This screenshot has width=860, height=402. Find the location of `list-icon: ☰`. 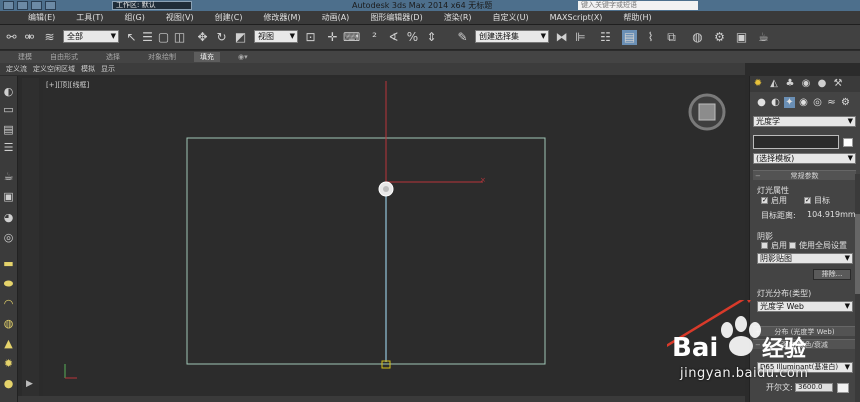

list-icon: ☰ is located at coordinates (8, 148).